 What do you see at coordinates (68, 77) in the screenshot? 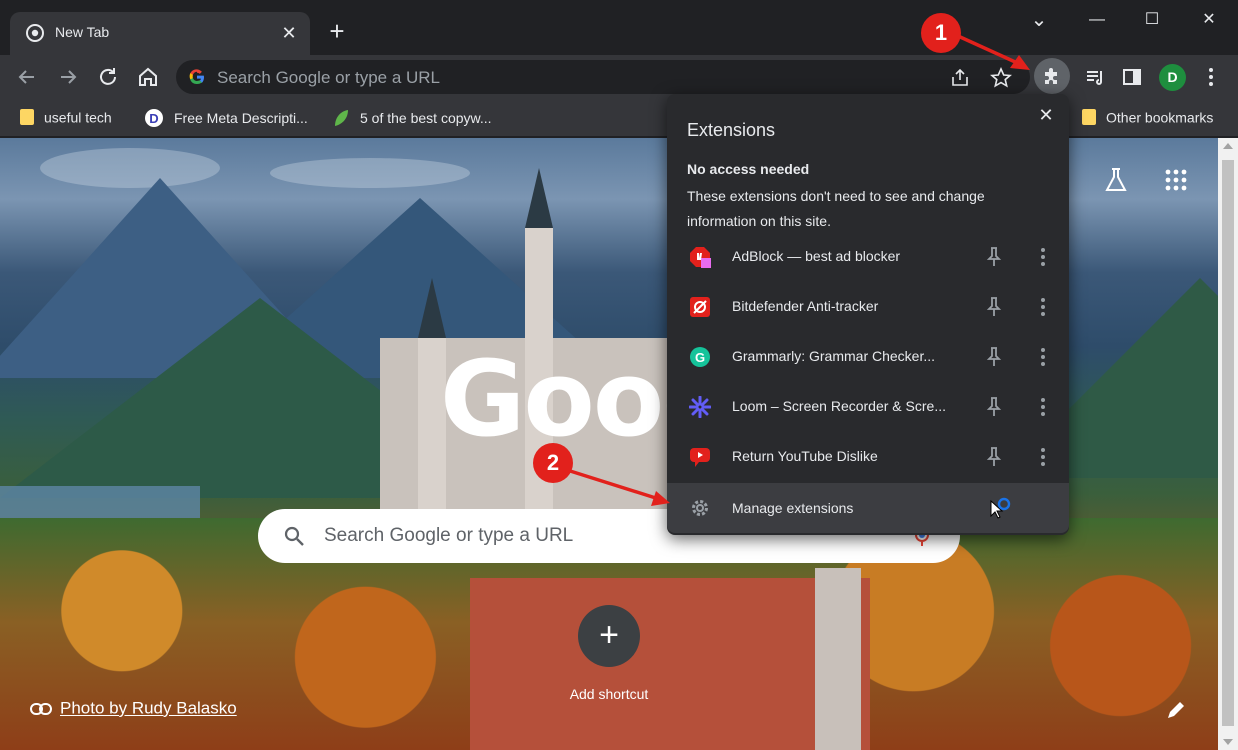
I see `forward-arrow-icon` at bounding box center [68, 77].